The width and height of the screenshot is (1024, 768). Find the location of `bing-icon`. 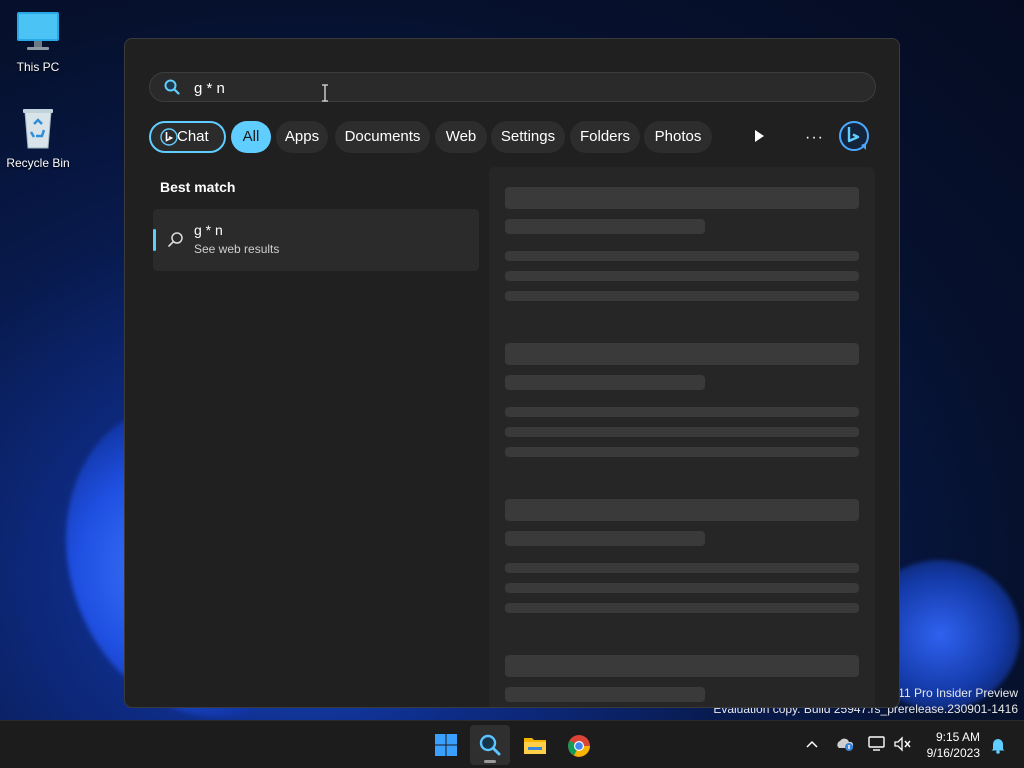

bing-icon is located at coordinates (854, 138).